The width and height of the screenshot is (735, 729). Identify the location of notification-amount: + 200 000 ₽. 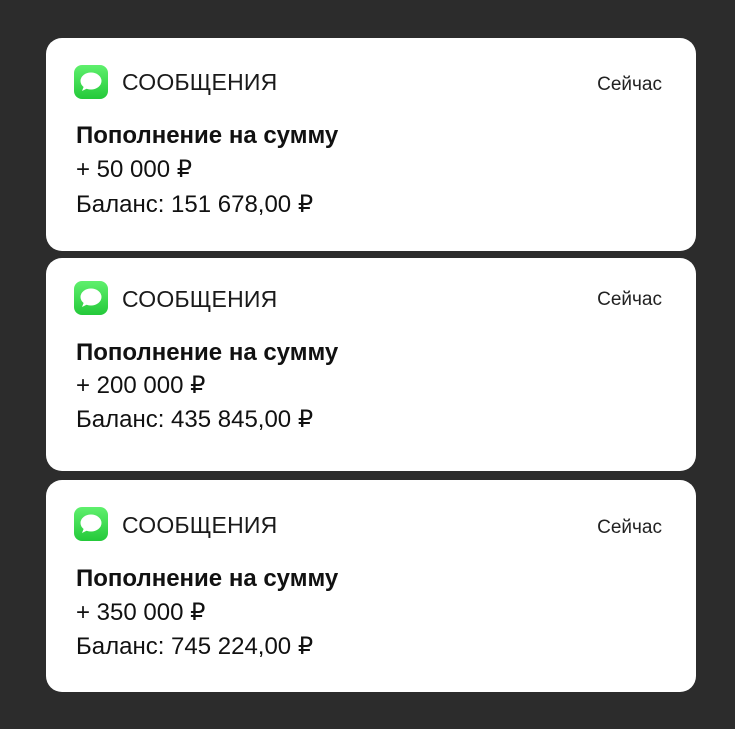
(141, 385).